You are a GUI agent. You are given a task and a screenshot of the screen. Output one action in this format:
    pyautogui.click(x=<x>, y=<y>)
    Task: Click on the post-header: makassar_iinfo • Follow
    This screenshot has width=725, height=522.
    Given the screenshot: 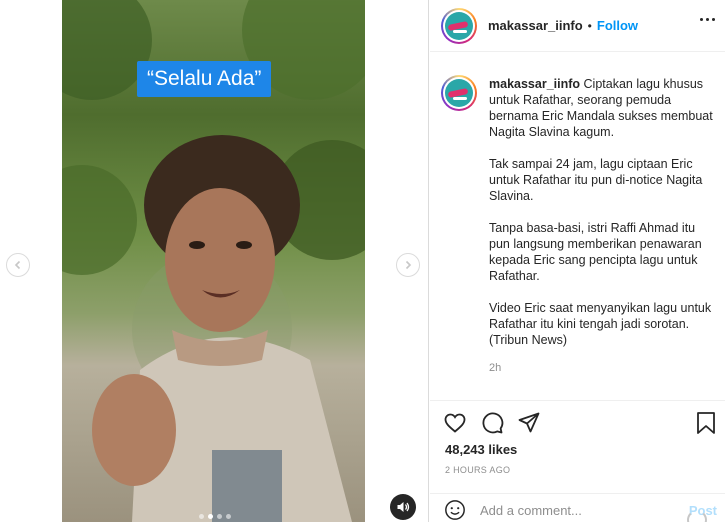 What is the action you would take?
    pyautogui.click(x=577, y=26)
    